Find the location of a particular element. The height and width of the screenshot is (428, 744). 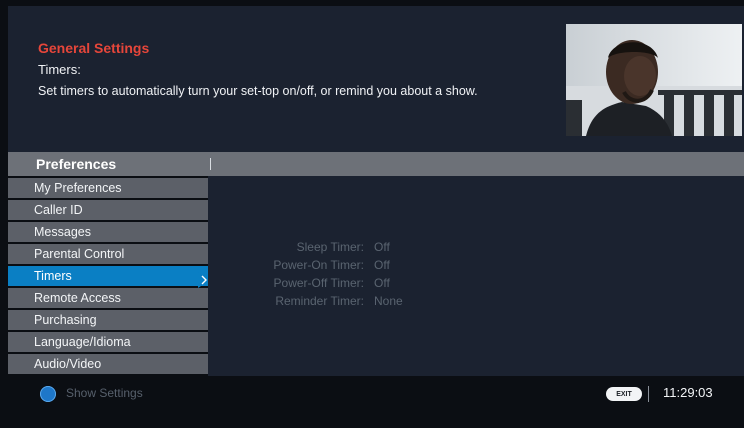

clock: 11:29:03 is located at coordinates (688, 392).